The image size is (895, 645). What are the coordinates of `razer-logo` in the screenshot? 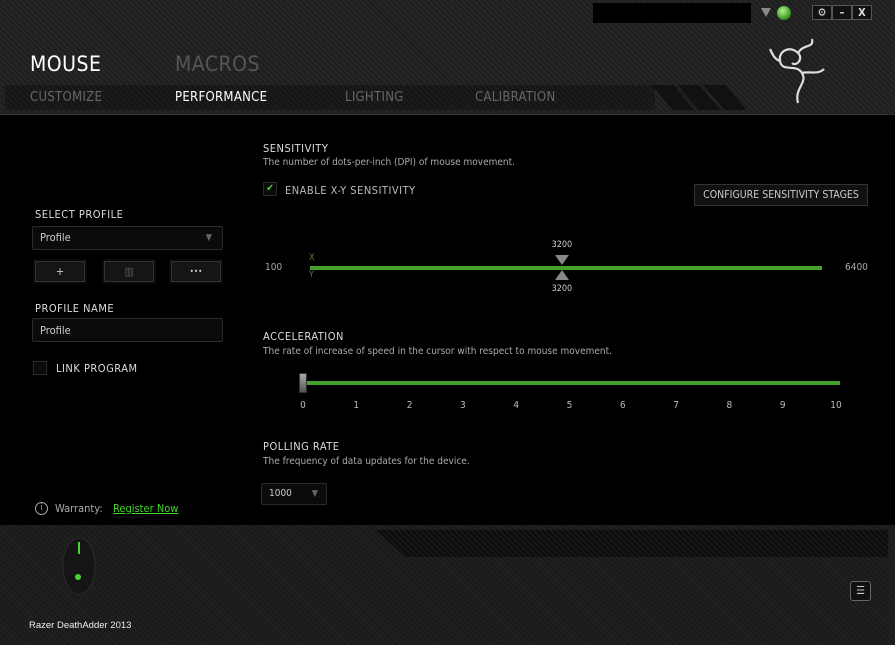 It's located at (797, 71).